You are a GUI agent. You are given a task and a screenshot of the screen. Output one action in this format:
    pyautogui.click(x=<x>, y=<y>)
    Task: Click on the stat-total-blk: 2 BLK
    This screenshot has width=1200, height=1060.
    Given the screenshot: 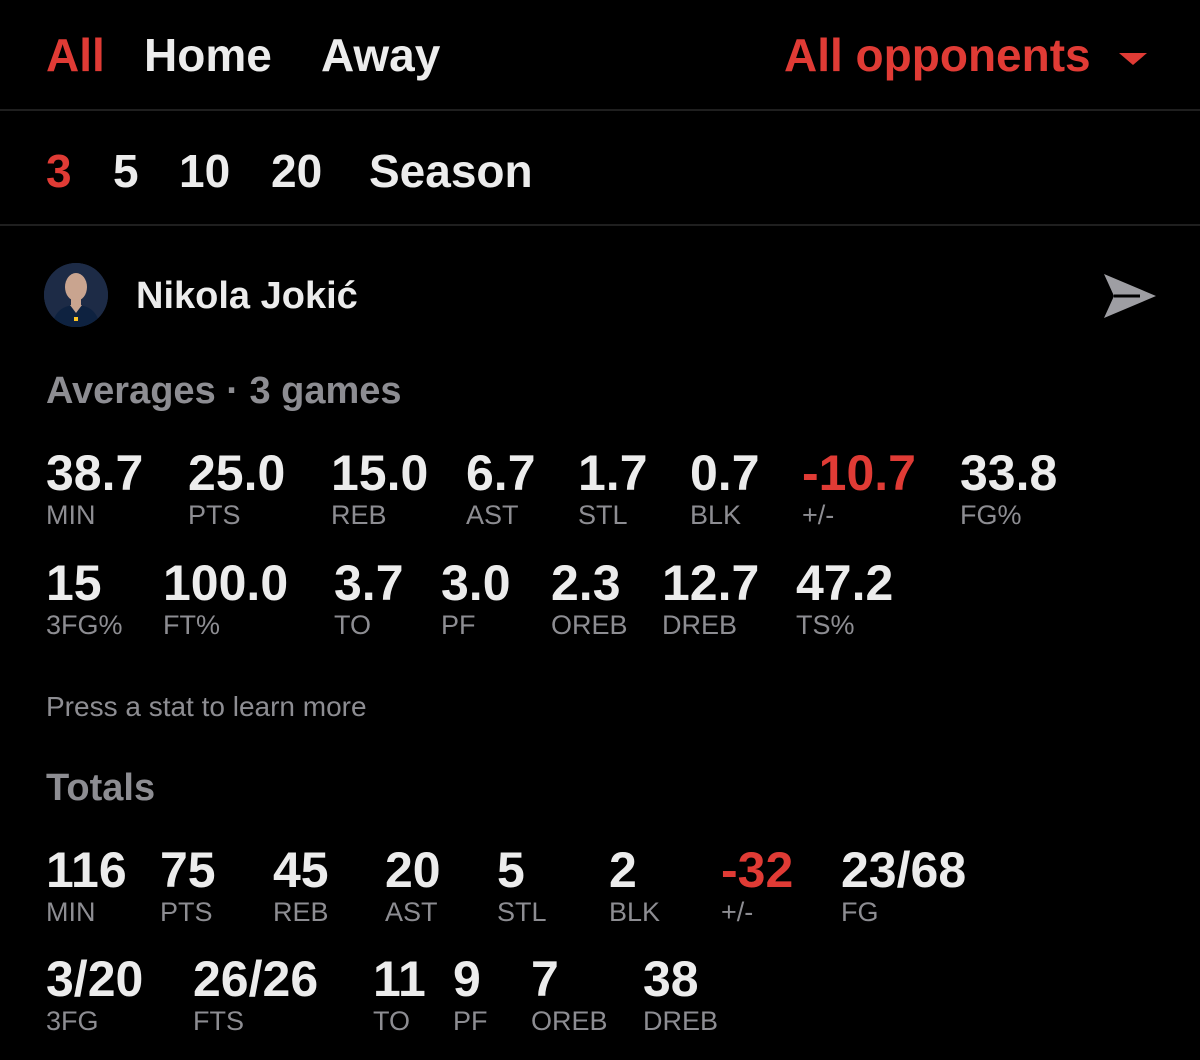 What is the action you would take?
    pyautogui.click(x=634, y=885)
    